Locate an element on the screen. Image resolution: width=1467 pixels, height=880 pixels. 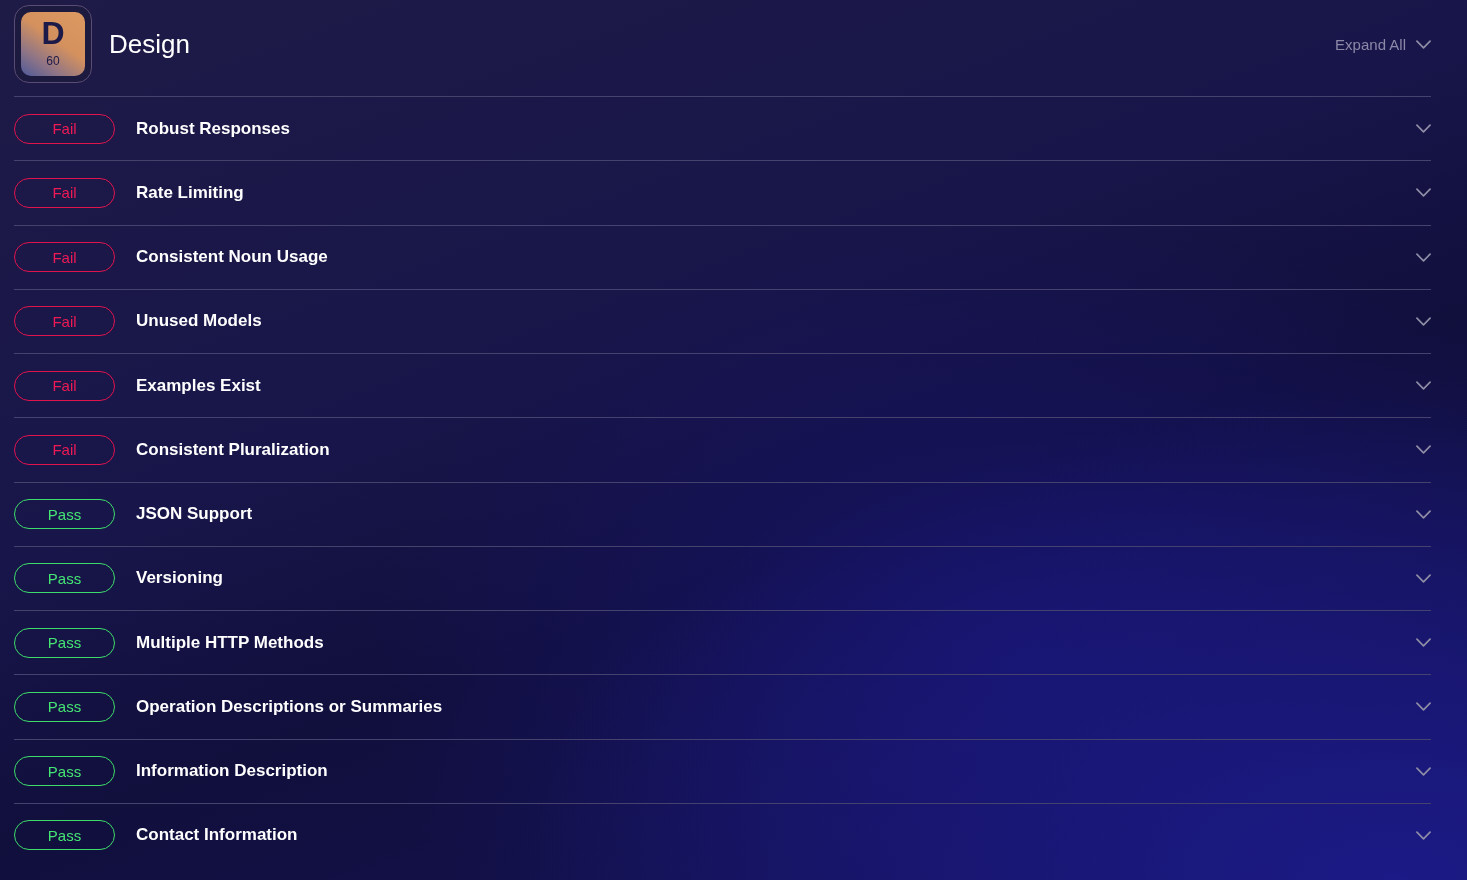
check-title: Operation Descriptions or Summaries is located at coordinates (289, 706).